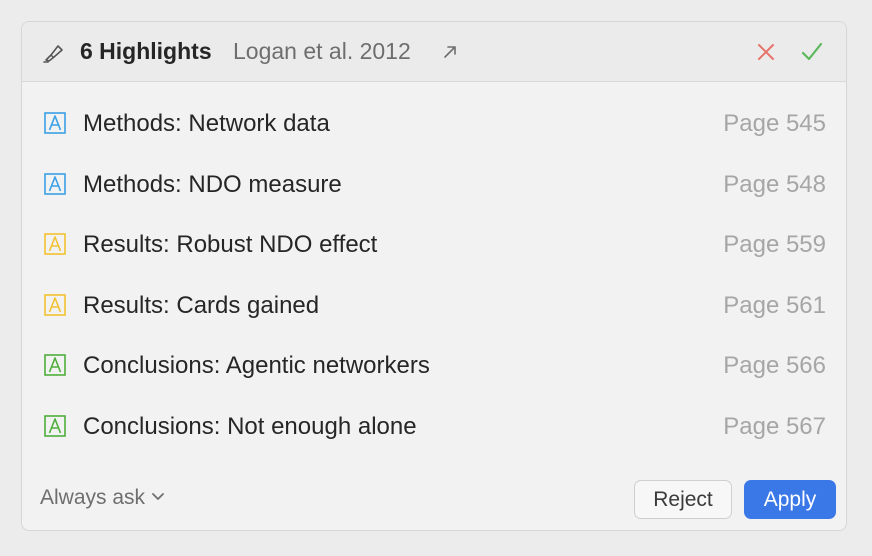 Image resolution: width=872 pixels, height=556 pixels. Describe the element at coordinates (206, 123) in the screenshot. I see `highlight-label: Methods: Network data` at that location.